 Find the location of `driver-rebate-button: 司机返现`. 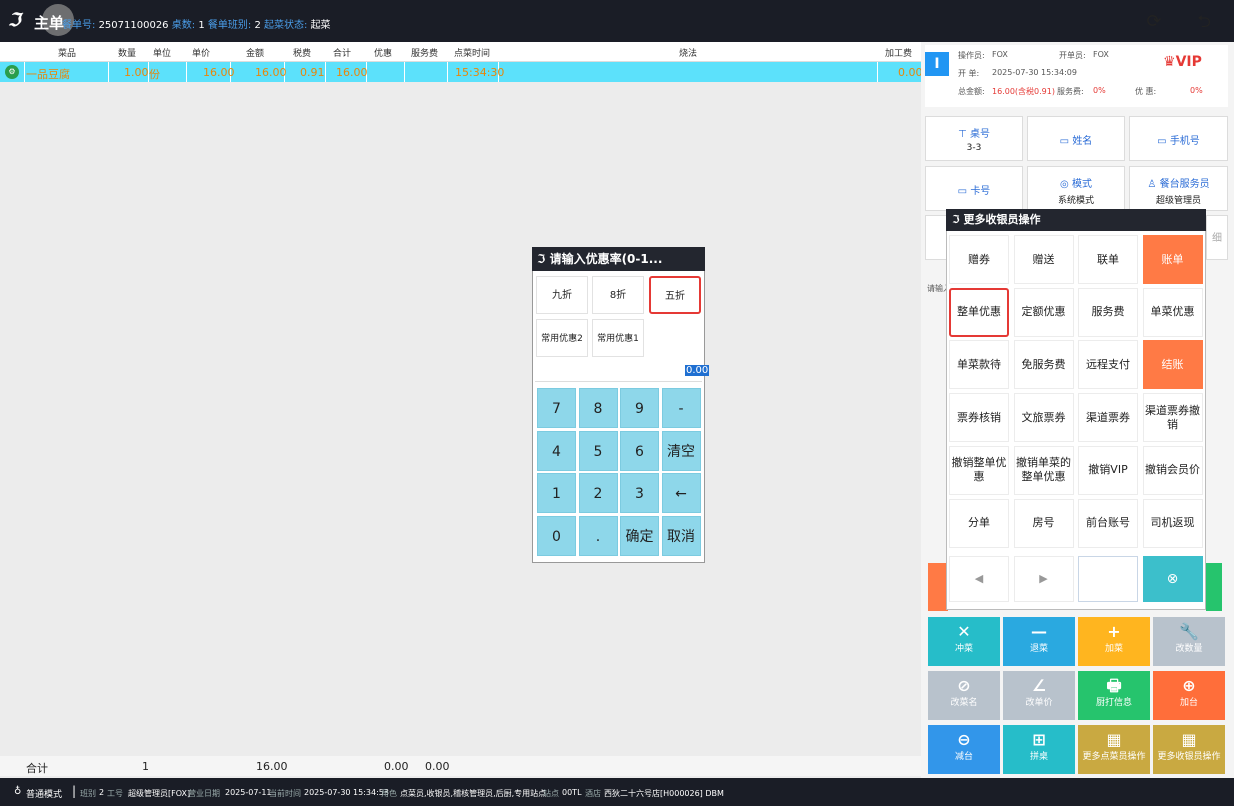

driver-rebate-button: 司机返现 is located at coordinates (1172, 523).